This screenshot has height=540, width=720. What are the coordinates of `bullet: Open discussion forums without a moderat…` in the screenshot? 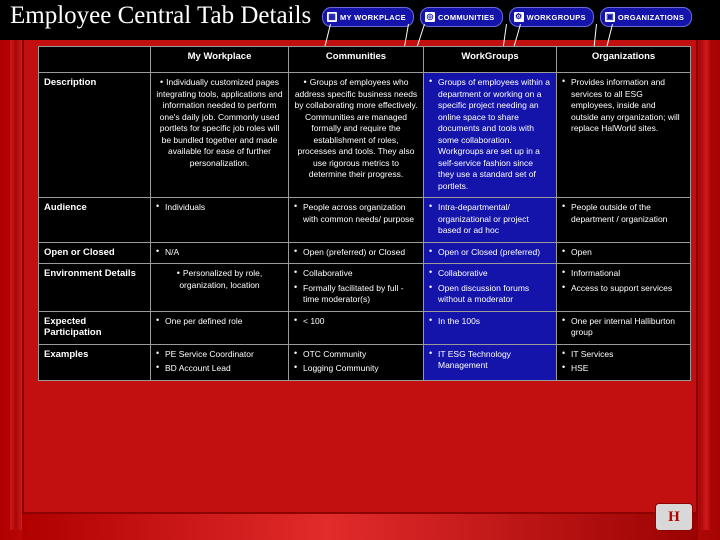 It's located at (490, 294).